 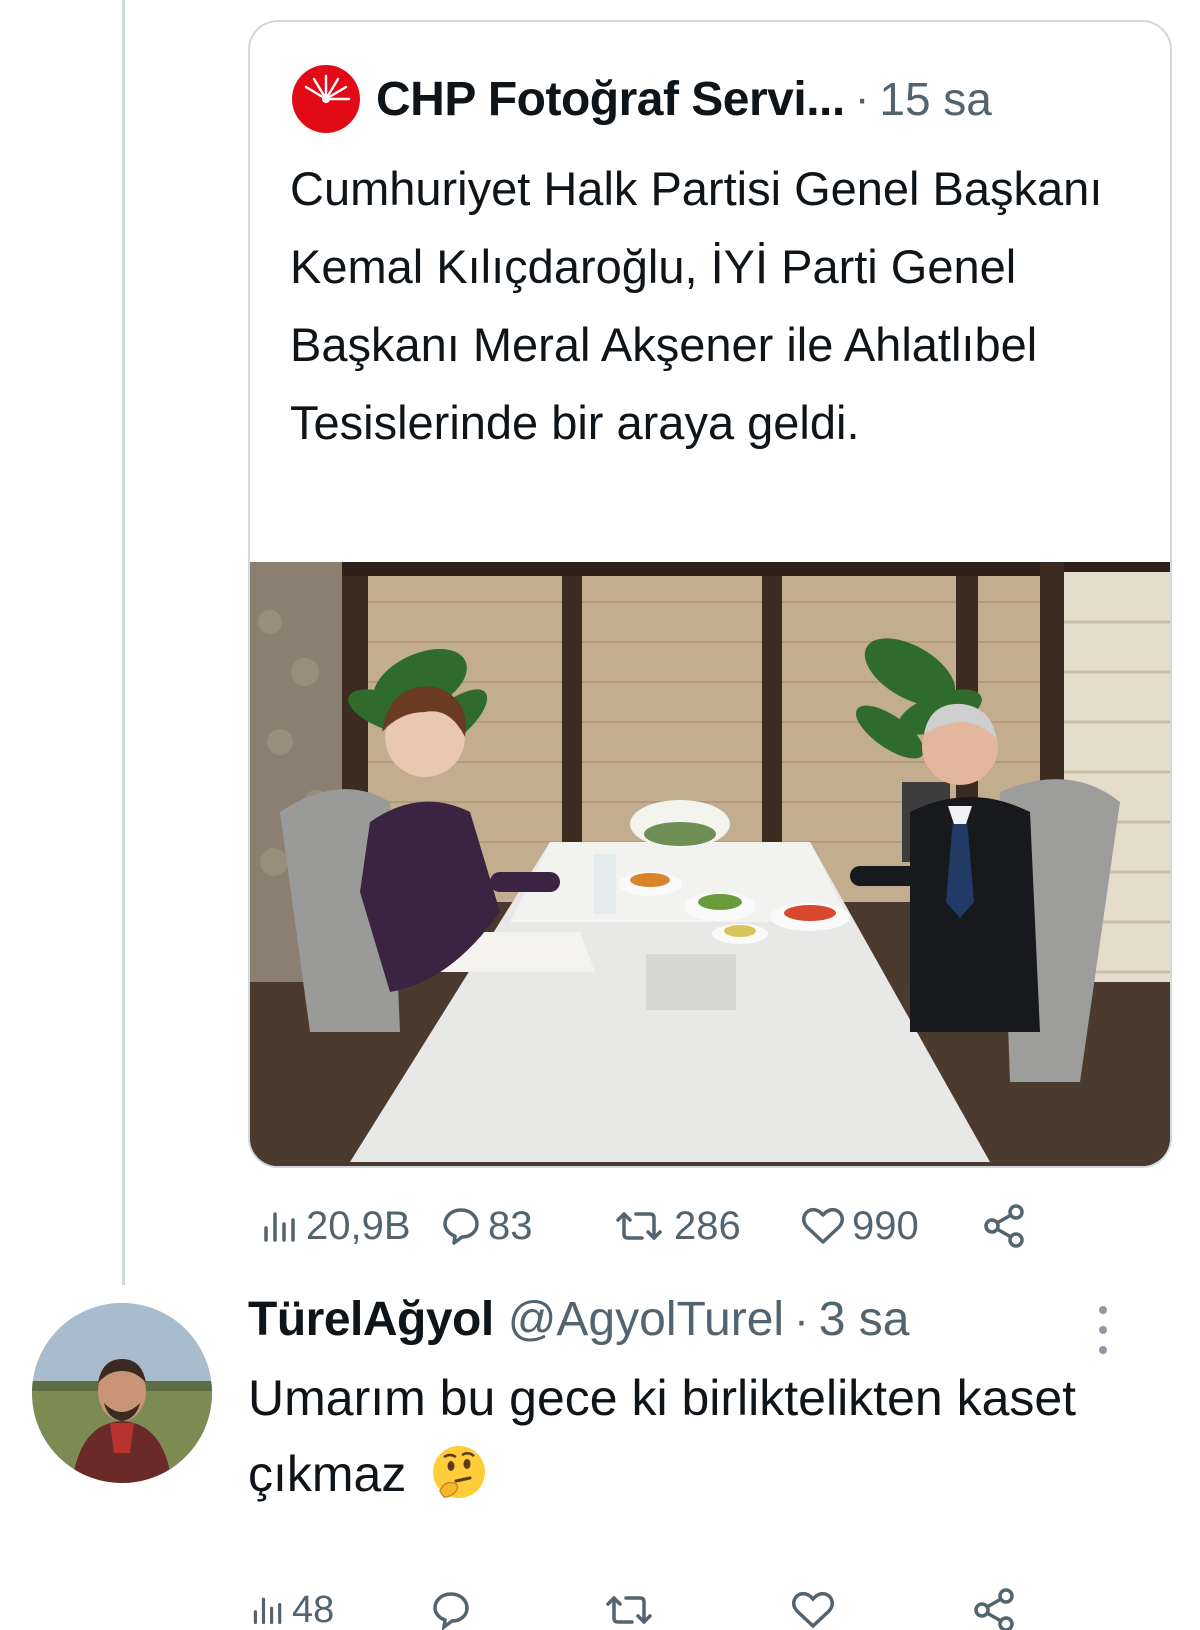 What do you see at coordinates (935, 99) in the screenshot?
I see `quoted-tweet-time: 15 sa` at bounding box center [935, 99].